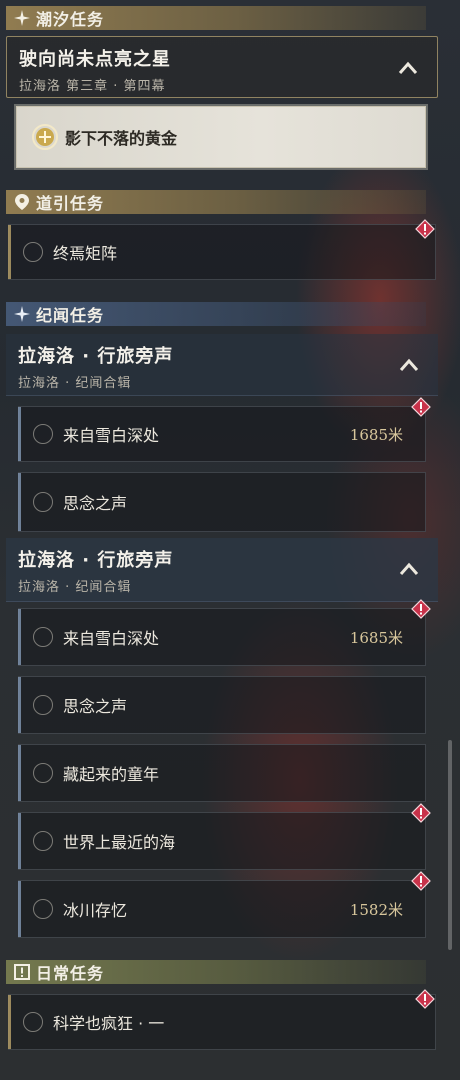  Describe the element at coordinates (222, 570) in the screenshot. I see `quest-group-chronicle-duplicate: 拉海洛 · 行旅旁声 拉海洛 · 纪闻合辑` at that location.